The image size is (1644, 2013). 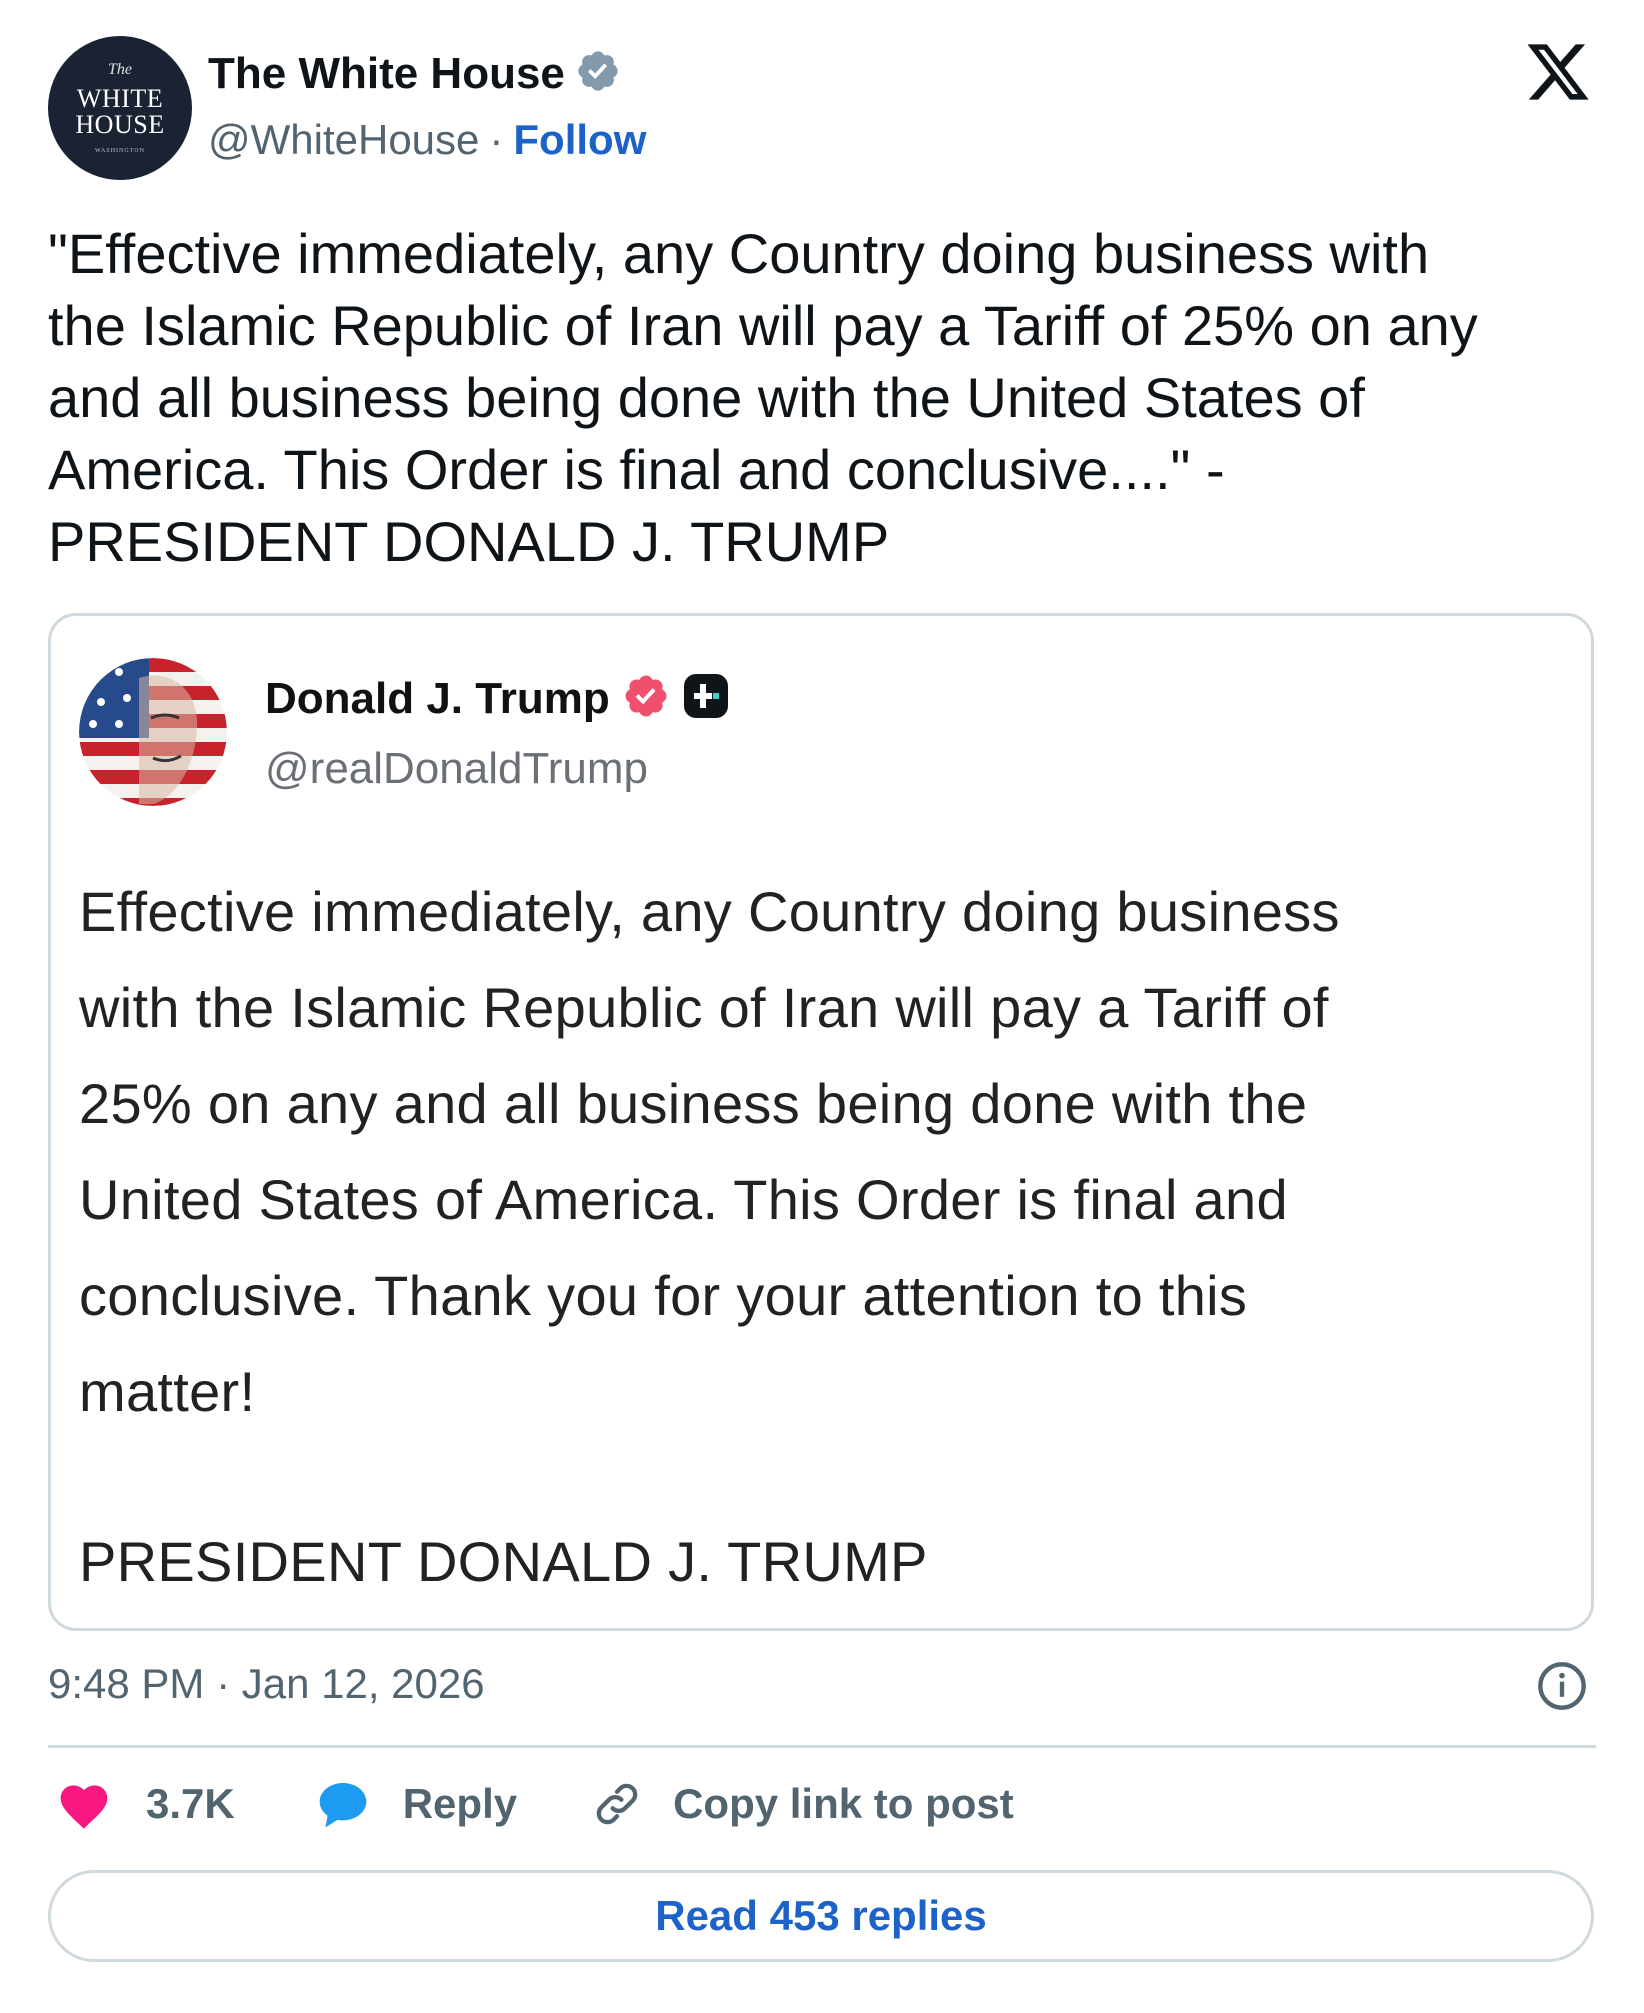 What do you see at coordinates (190, 1803) in the screenshot?
I see `like-count: 3.7K` at bounding box center [190, 1803].